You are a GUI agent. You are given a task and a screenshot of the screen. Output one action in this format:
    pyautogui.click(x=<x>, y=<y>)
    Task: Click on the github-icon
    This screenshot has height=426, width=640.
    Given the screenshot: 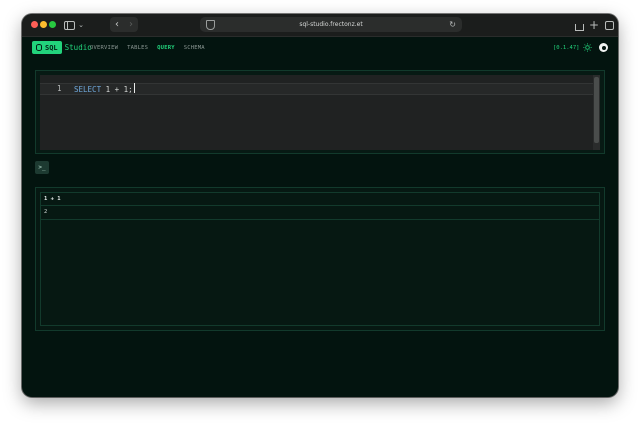 What is the action you would take?
    pyautogui.click(x=603, y=47)
    